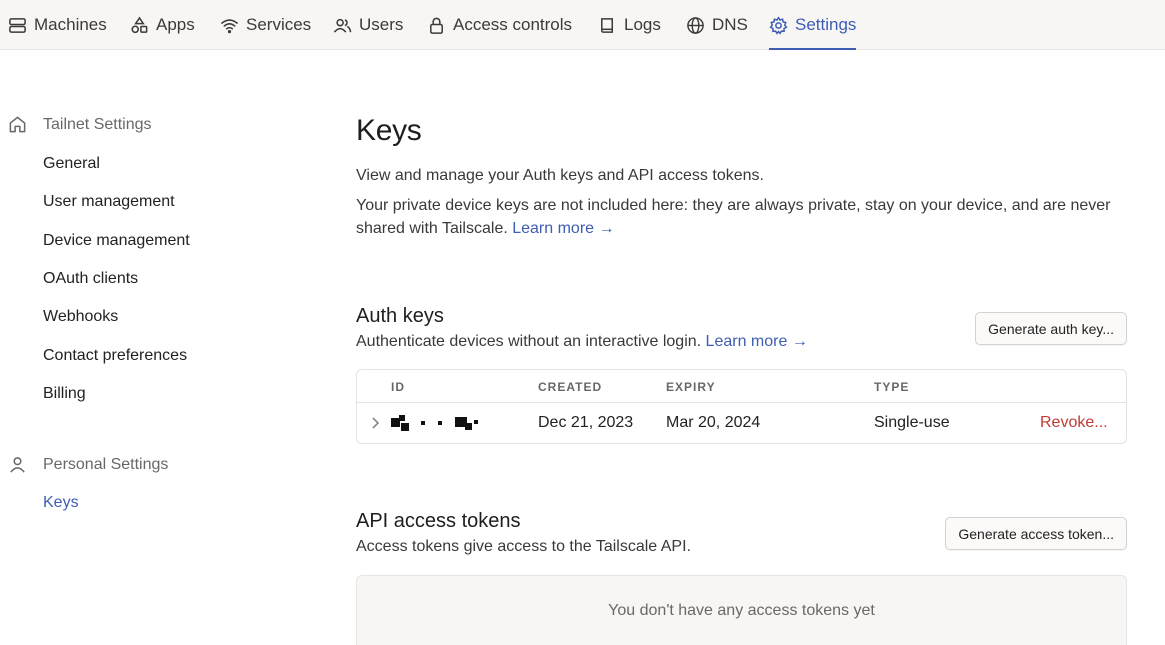 Image resolution: width=1165 pixels, height=645 pixels. What do you see at coordinates (757, 341) in the screenshot?
I see `auth-keys-learn-more-link: Learn more →` at bounding box center [757, 341].